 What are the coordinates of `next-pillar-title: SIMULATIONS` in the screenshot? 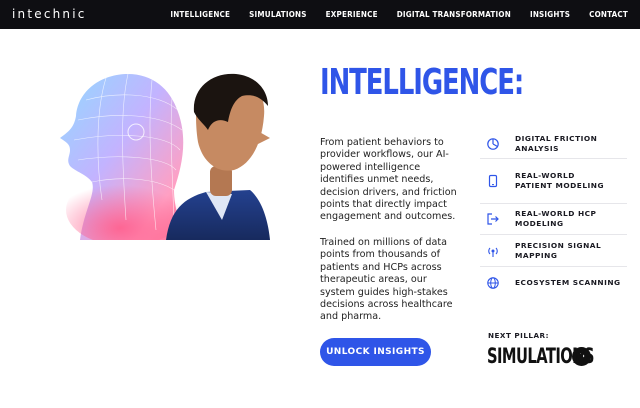 It's located at (541, 356).